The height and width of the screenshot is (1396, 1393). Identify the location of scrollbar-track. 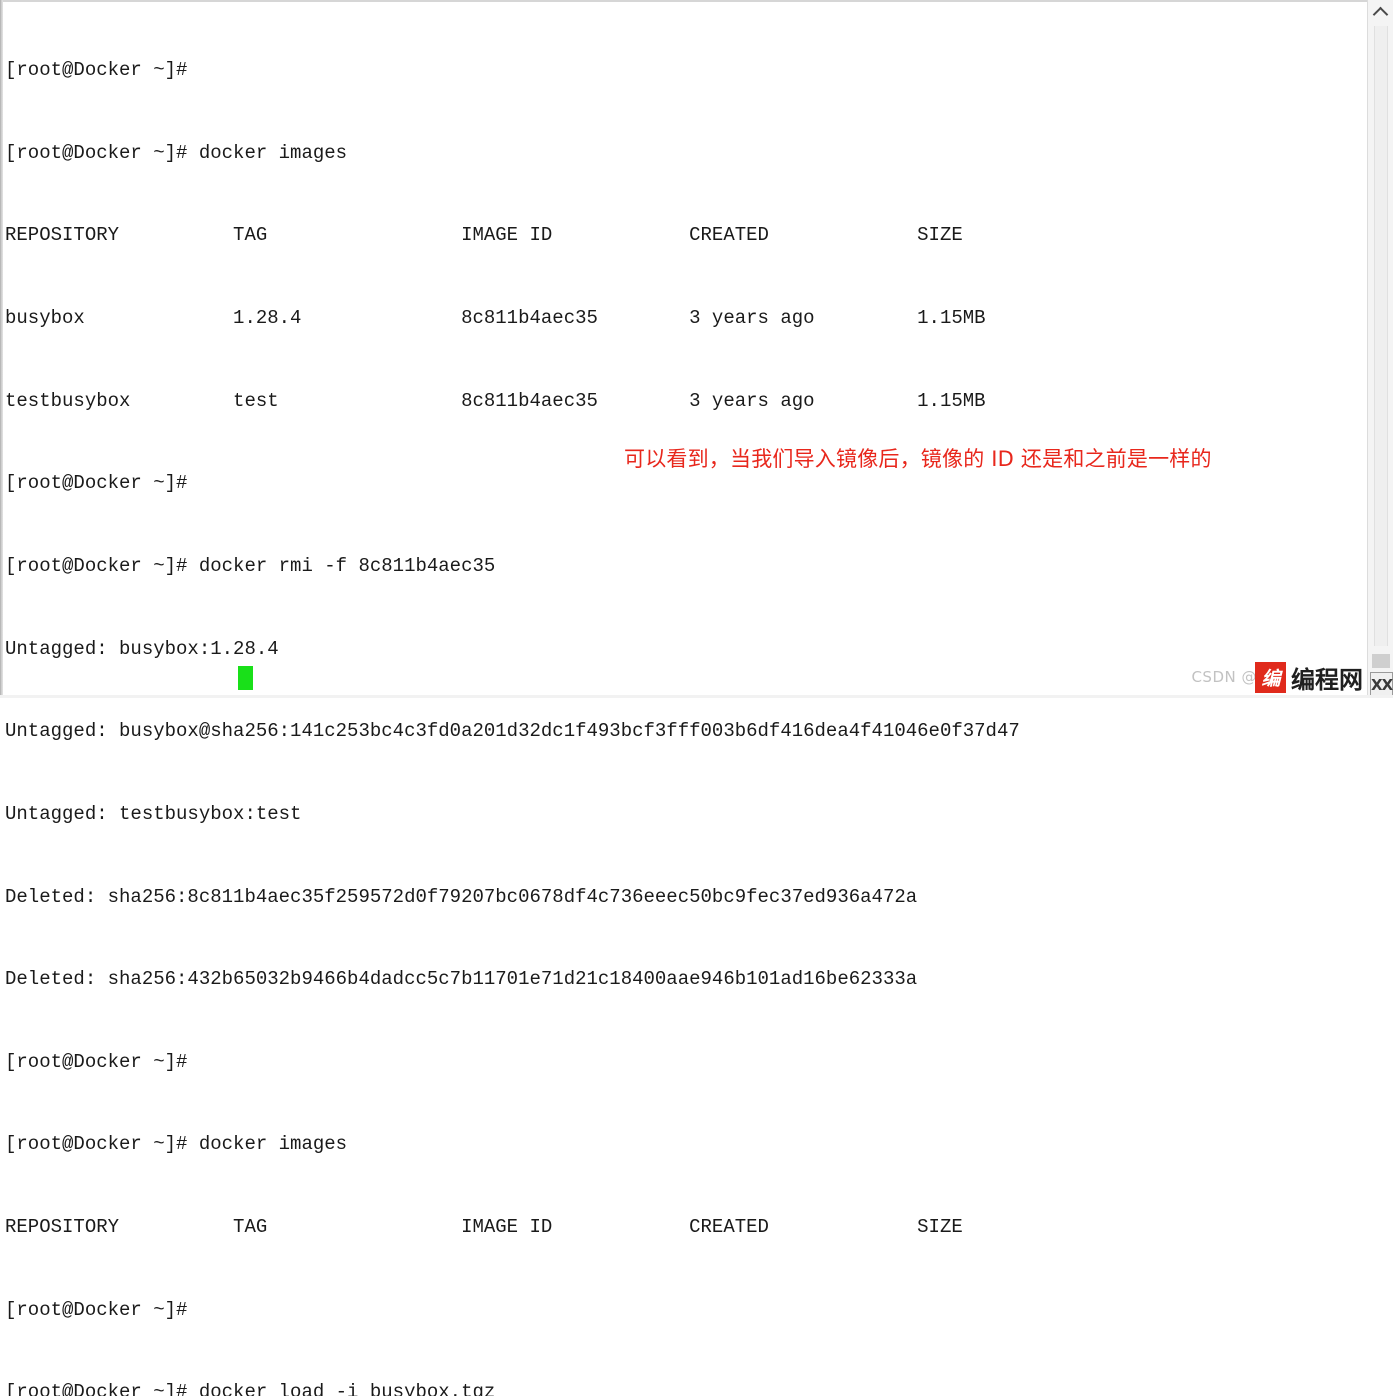
(1381, 336).